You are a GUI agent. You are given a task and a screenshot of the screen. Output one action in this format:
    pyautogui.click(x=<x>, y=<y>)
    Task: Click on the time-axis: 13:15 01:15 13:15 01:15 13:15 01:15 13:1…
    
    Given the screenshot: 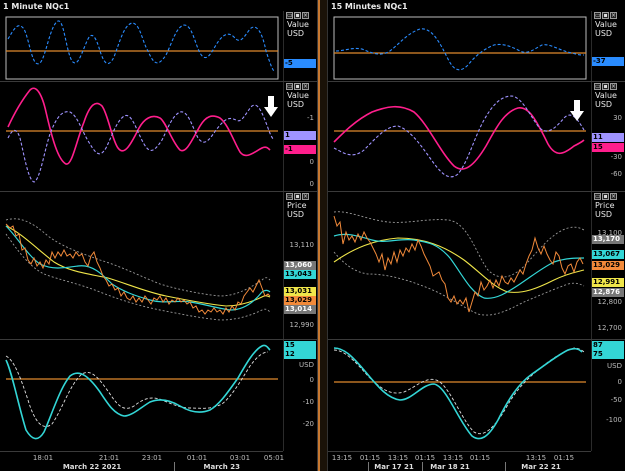 What is the action you would take?
    pyautogui.click(x=459, y=461)
    